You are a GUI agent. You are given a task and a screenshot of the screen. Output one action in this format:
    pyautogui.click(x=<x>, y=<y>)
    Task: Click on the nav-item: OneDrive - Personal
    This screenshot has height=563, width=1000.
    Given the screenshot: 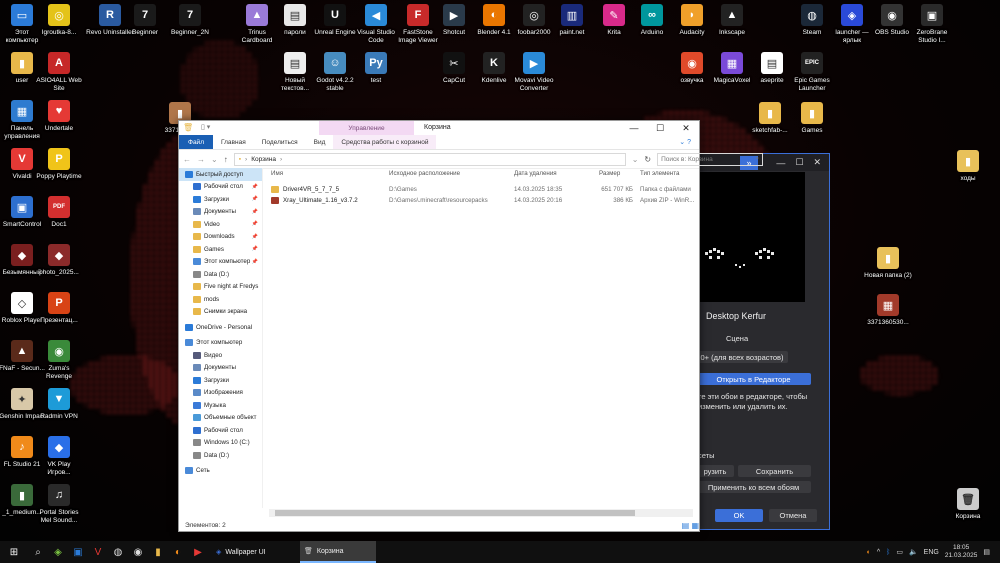 What is the action you would take?
    pyautogui.click(x=220, y=327)
    